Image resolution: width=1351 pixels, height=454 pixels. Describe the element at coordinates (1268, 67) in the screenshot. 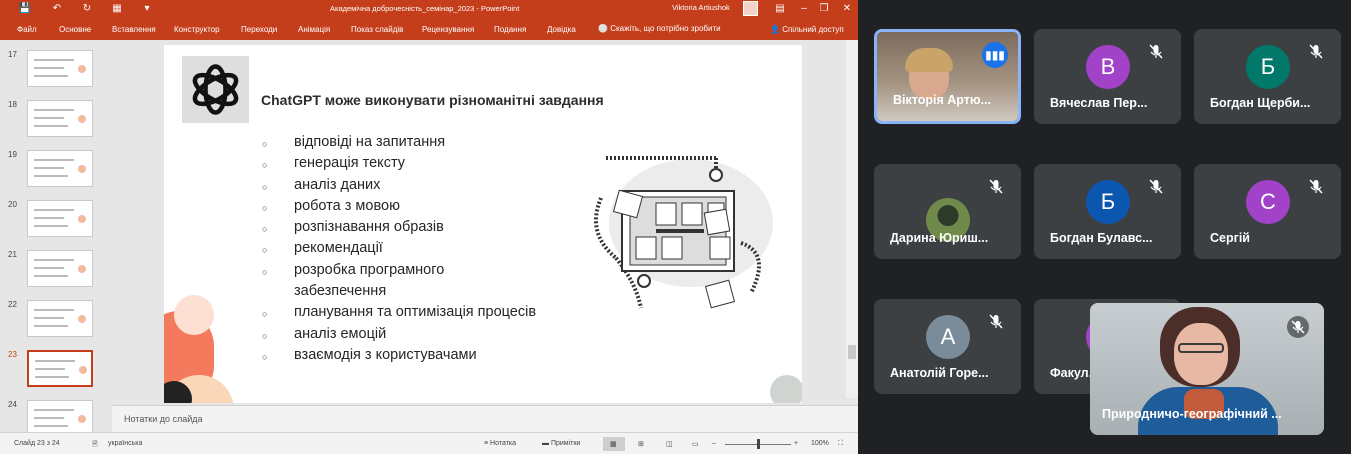

I see `participant-avatar: Б` at that location.